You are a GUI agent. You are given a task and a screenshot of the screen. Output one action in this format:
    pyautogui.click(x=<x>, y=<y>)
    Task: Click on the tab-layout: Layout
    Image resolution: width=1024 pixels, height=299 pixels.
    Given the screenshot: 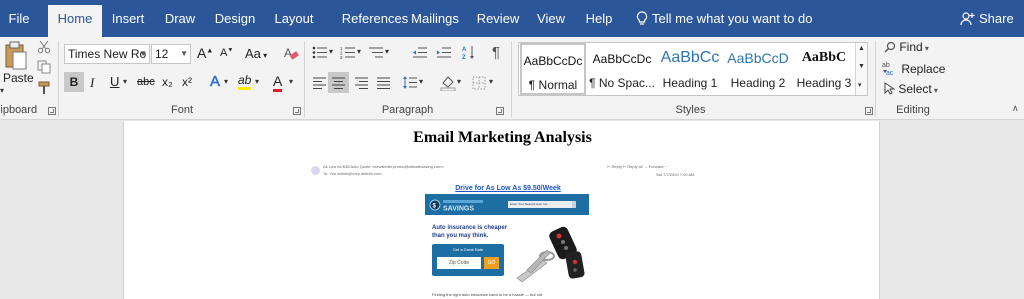 What is the action you would take?
    pyautogui.click(x=294, y=18)
    